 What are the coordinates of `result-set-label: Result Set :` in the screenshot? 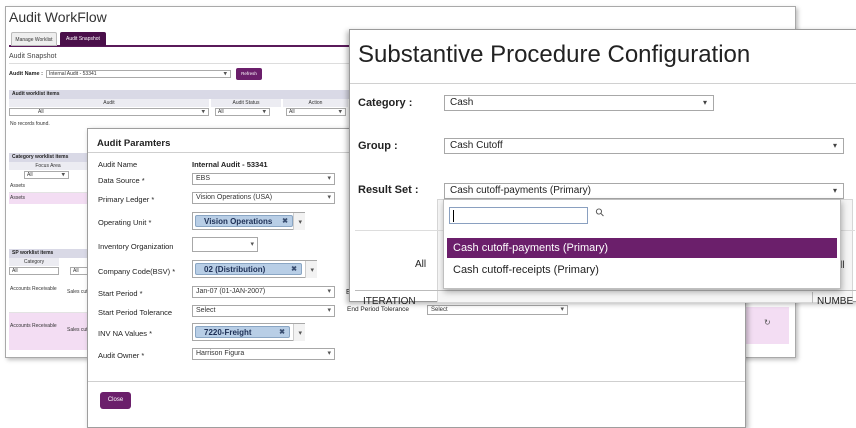 It's located at (388, 190).